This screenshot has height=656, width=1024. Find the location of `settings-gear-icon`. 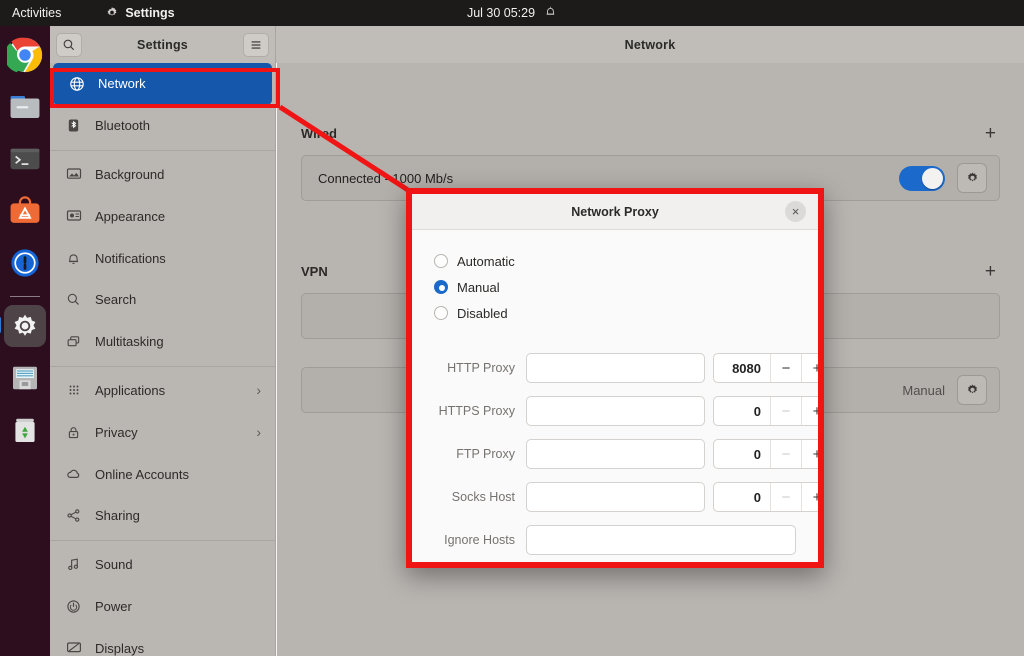

settings-gear-icon is located at coordinates (25, 325).